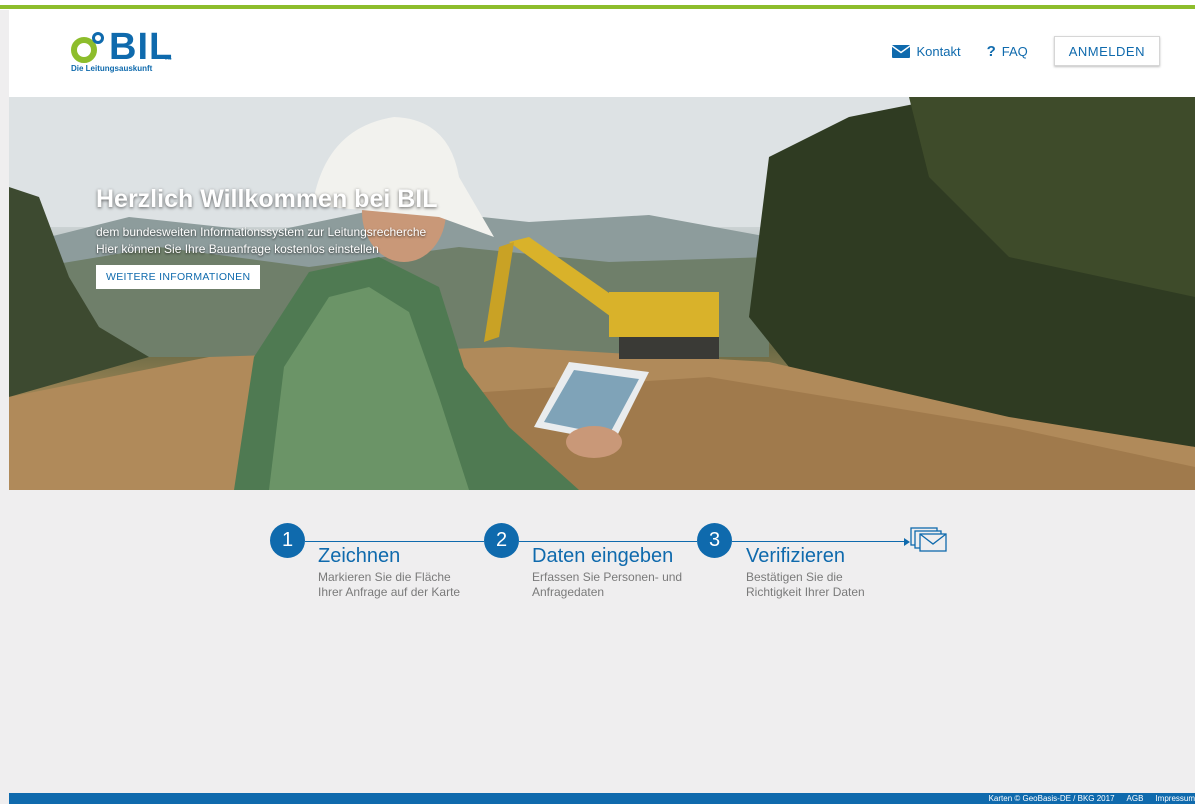 This screenshot has height=804, width=1195. I want to click on step-description-line: Erfassen Sie Personen- und, so click(607, 577).